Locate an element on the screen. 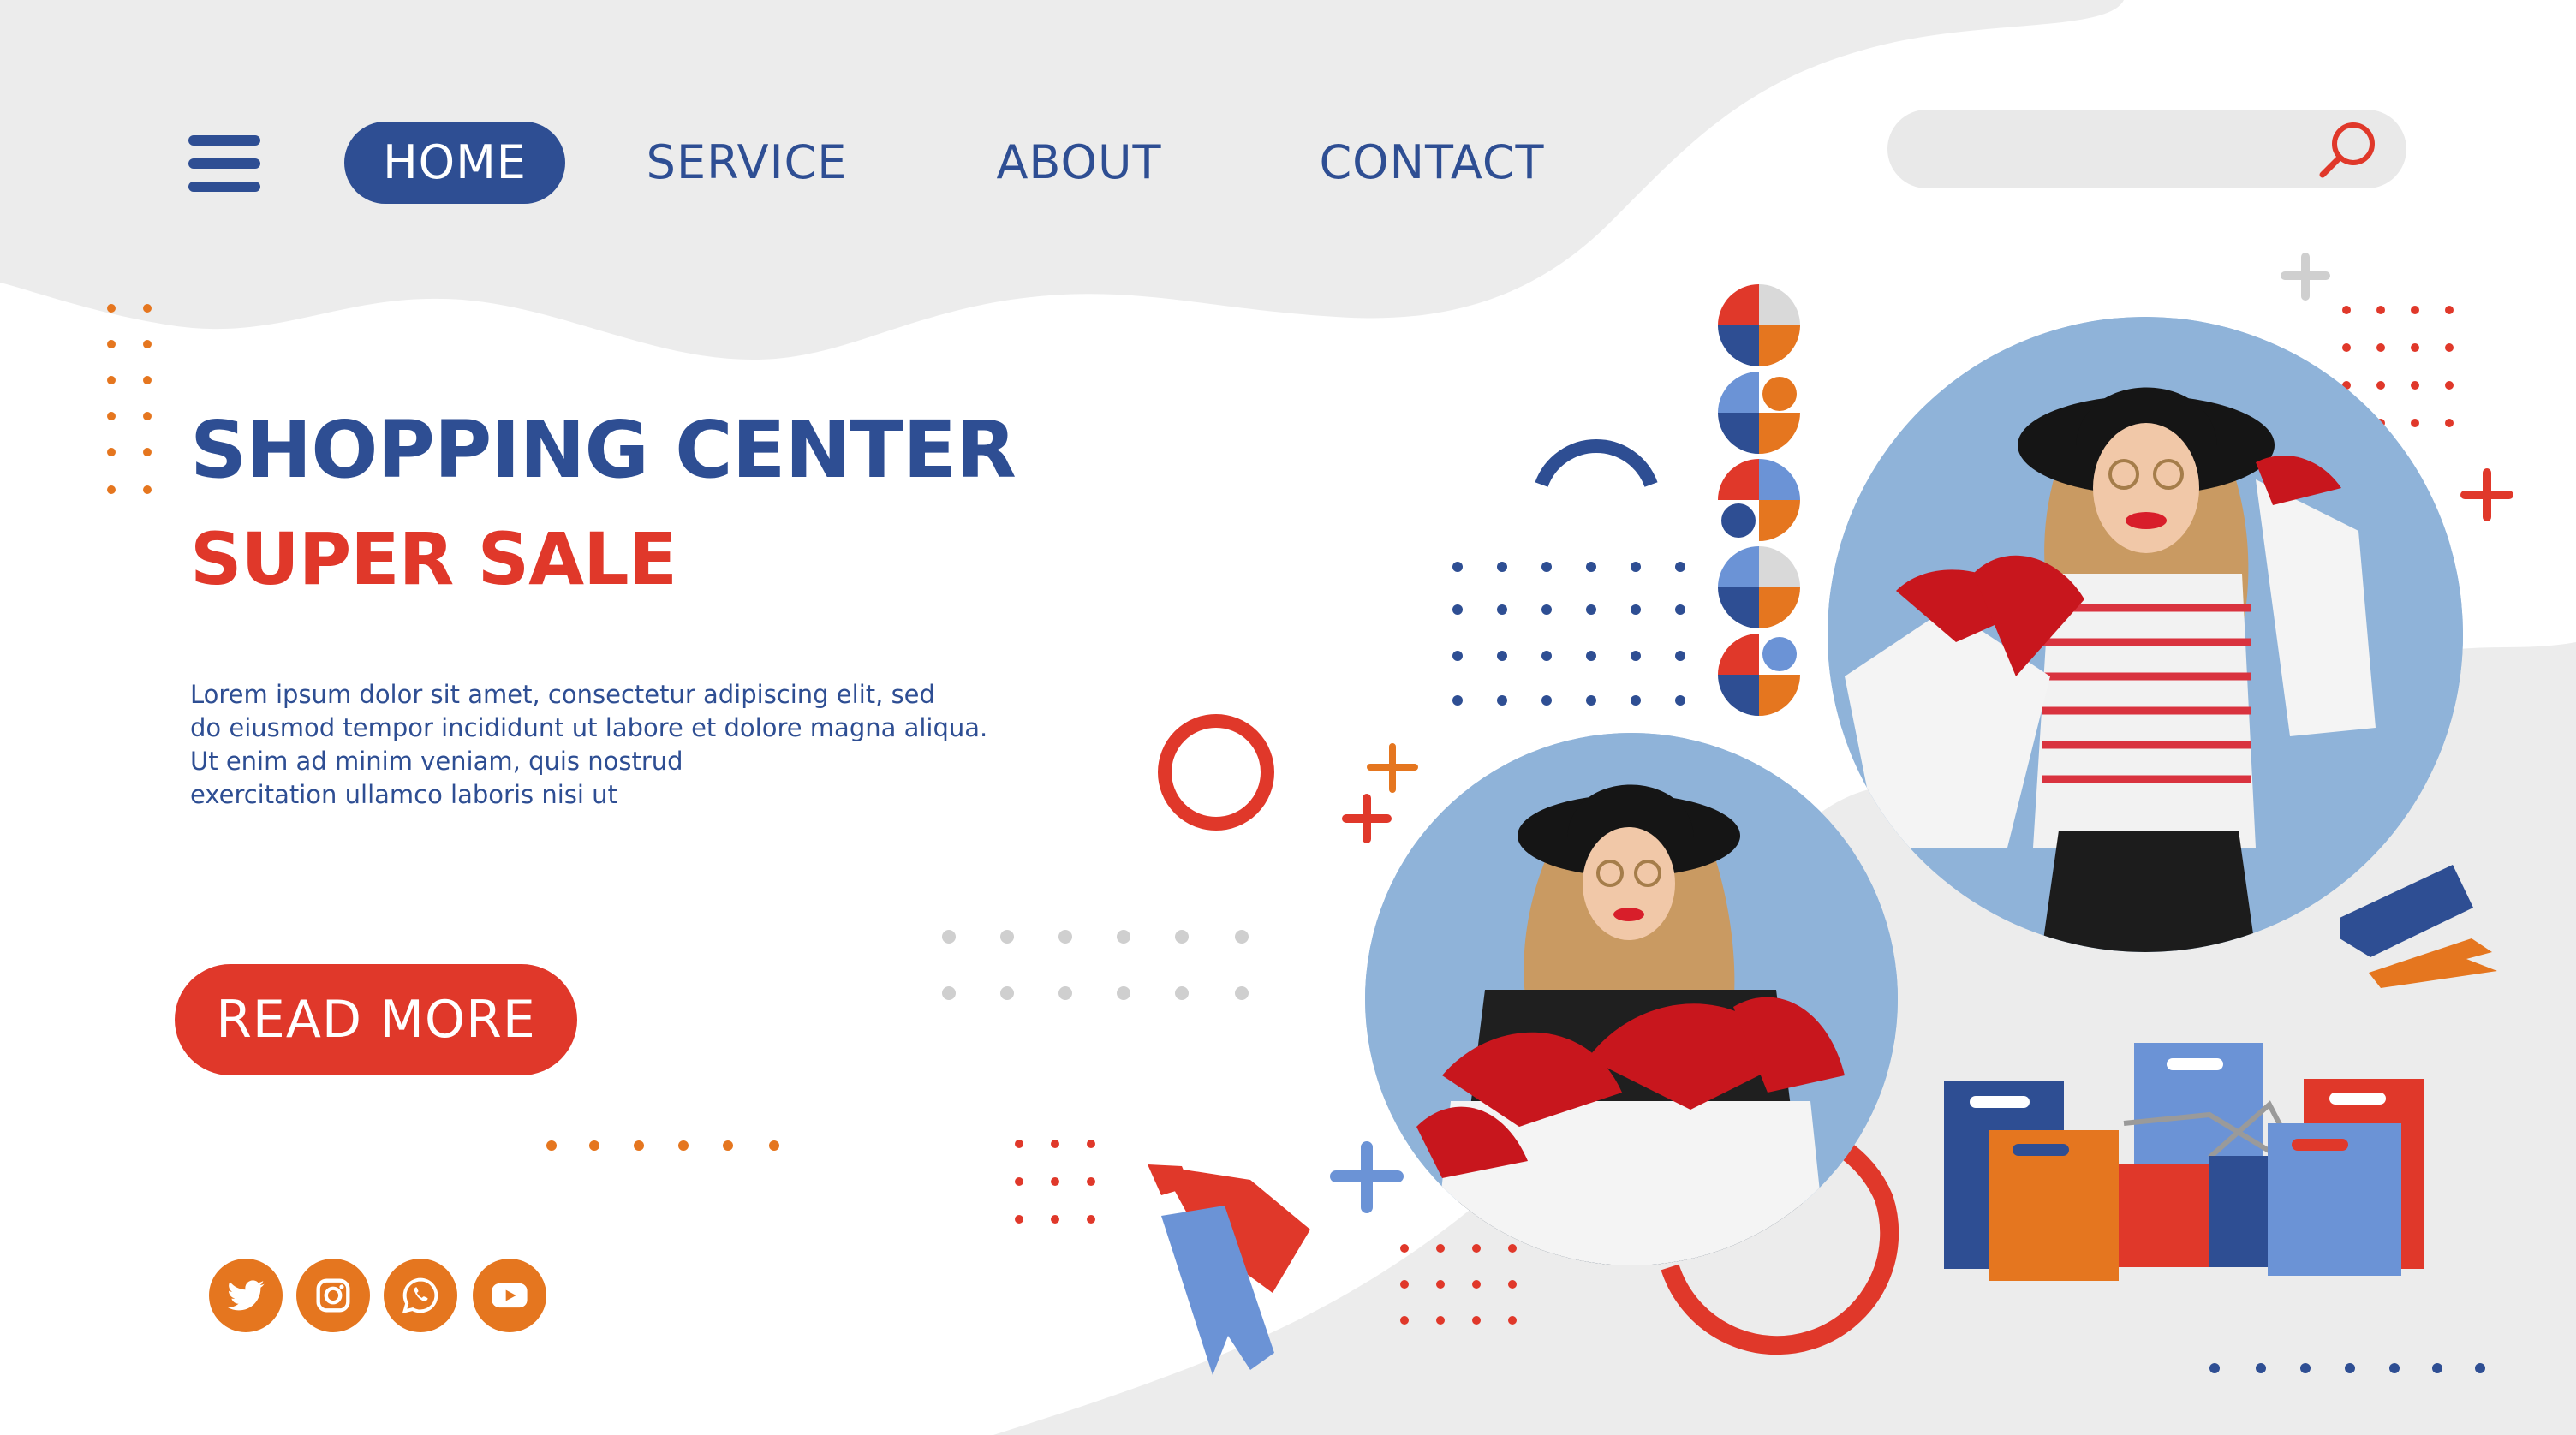  hero-description-line: exercitation ullamco laboris nisi ut is located at coordinates (403, 795).